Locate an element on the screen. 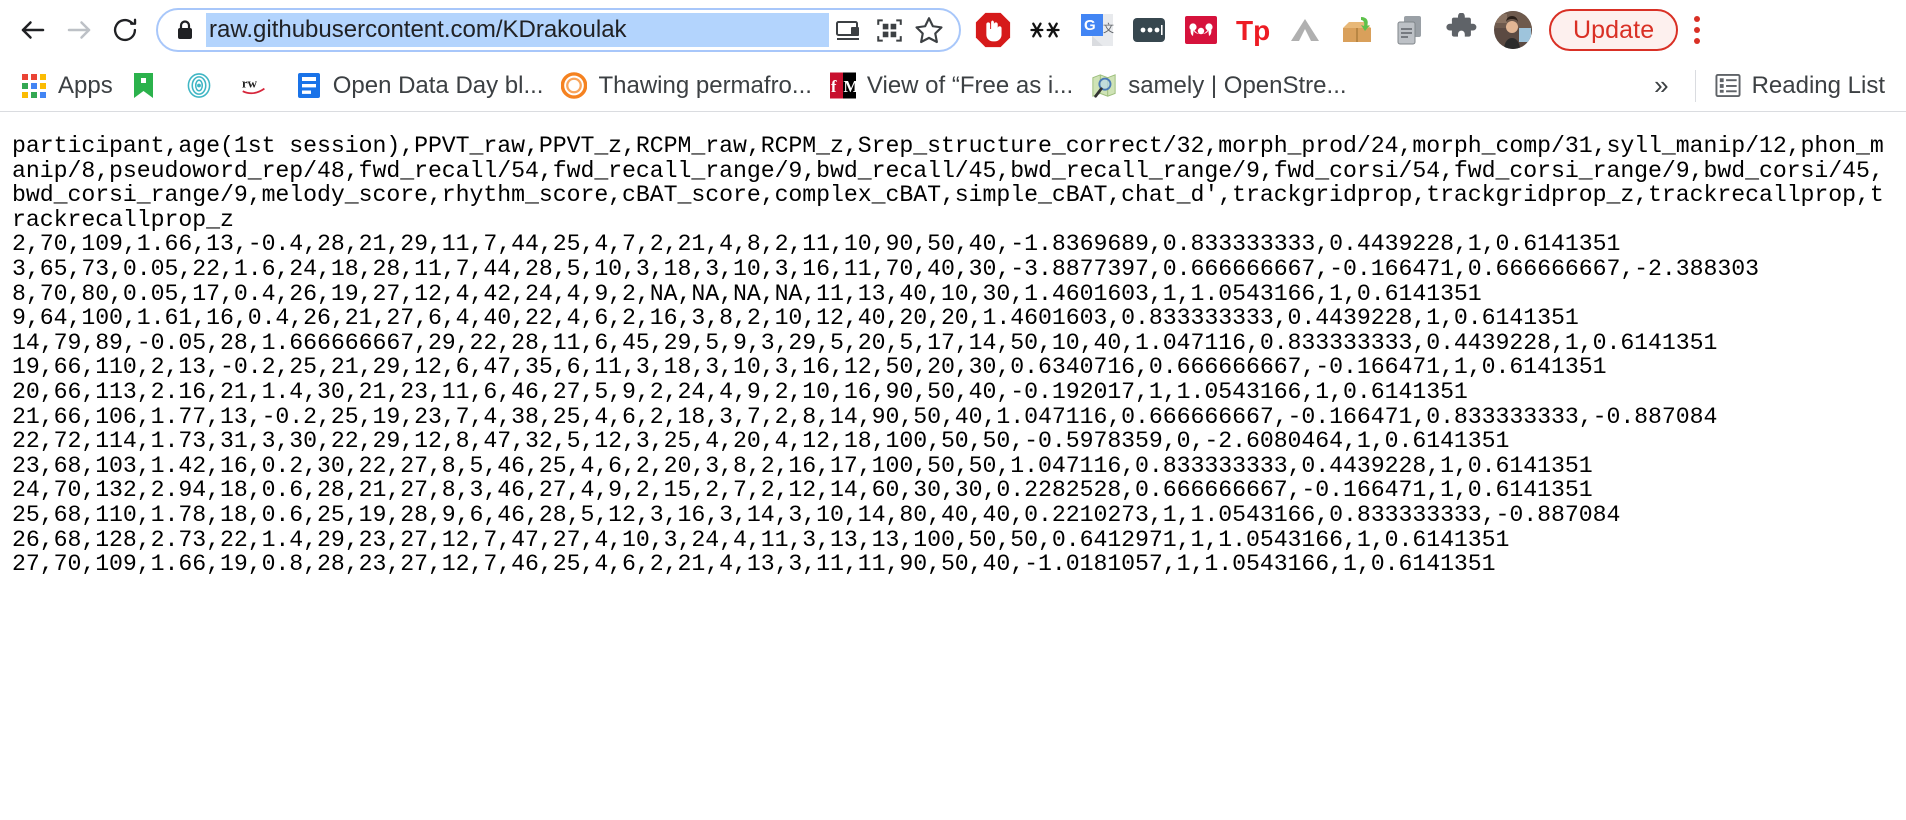 This screenshot has width=1906, height=820. bookmark-item-green is located at coordinates (149, 86).